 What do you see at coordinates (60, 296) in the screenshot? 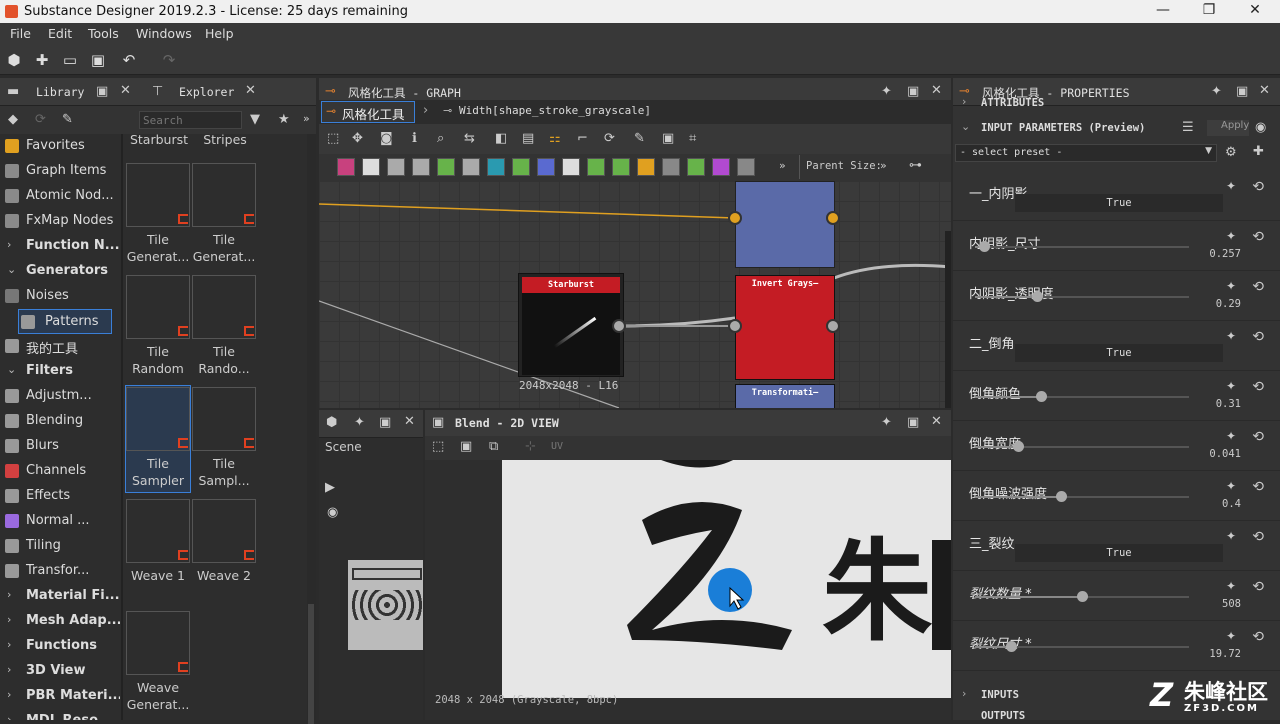
I see `category-6: Noises` at bounding box center [60, 296].